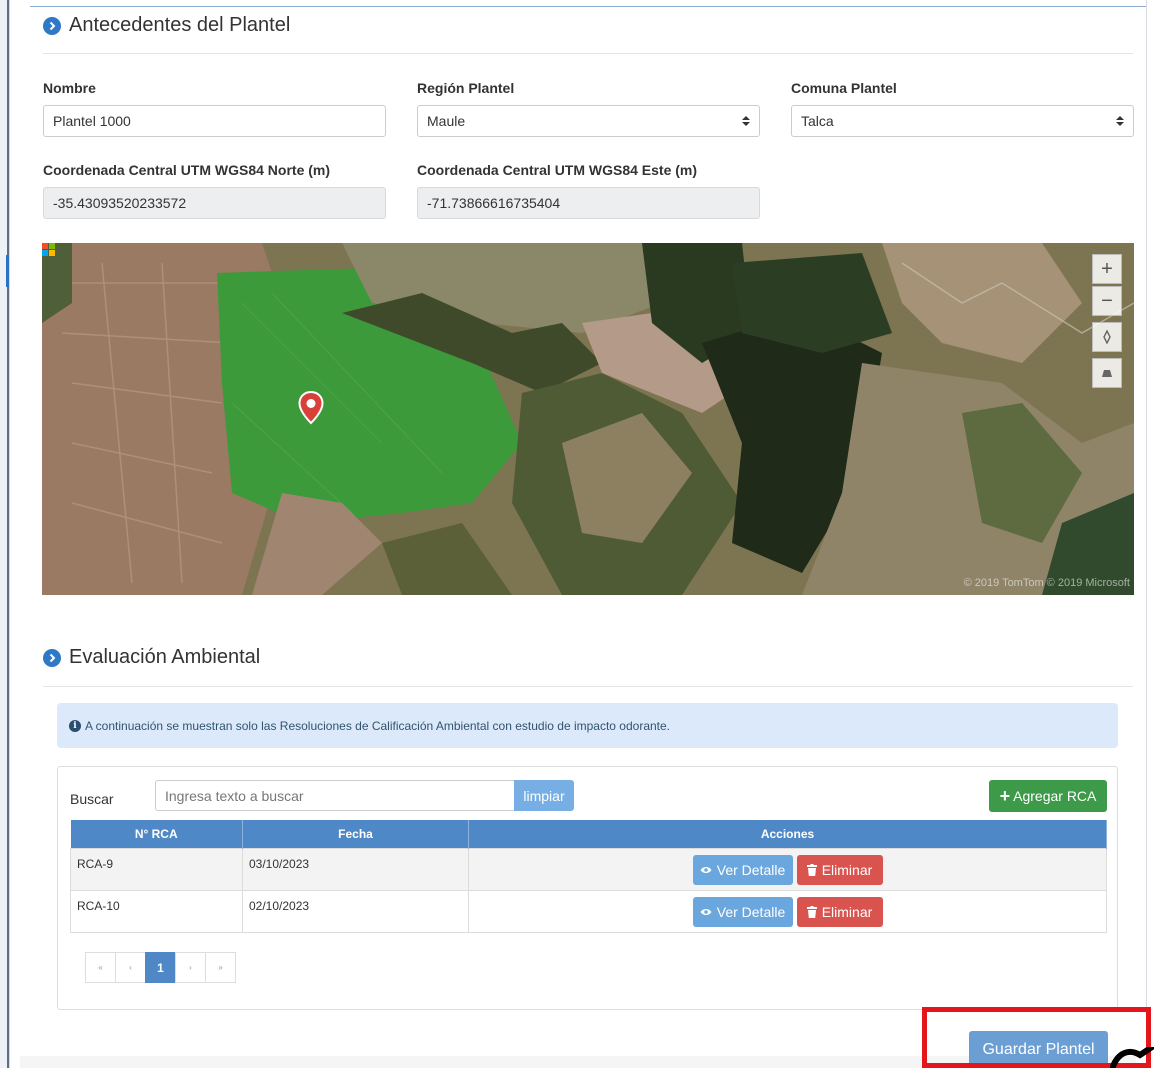 Image resolution: width=1156 pixels, height=1068 pixels. What do you see at coordinates (156, 869) in the screenshot?
I see `cell-rca: RCA-9` at bounding box center [156, 869].